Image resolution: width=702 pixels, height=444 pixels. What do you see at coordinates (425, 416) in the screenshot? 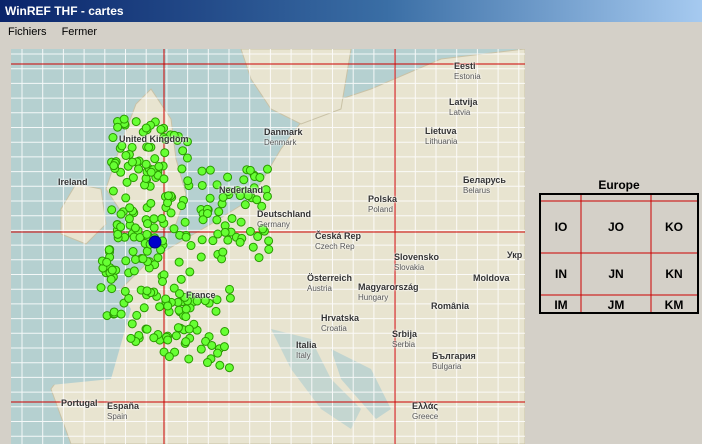
I see `country-label-english: Greece` at bounding box center [425, 416].